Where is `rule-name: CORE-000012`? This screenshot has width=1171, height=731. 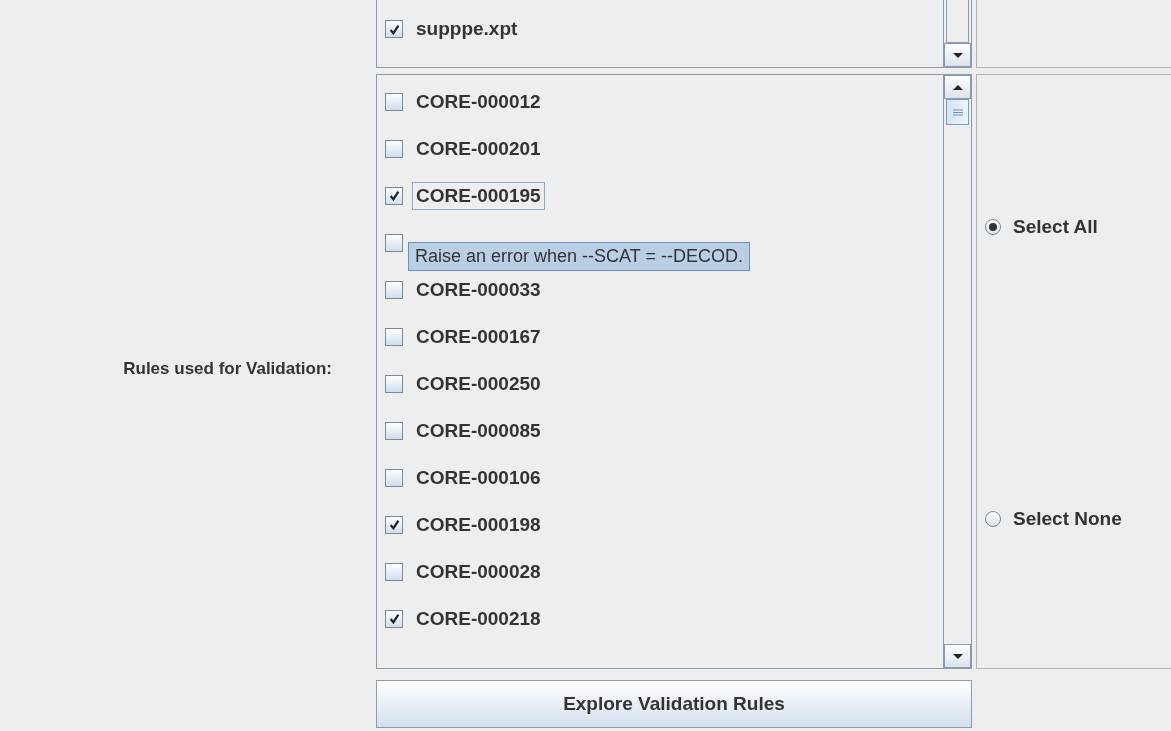 rule-name: CORE-000012 is located at coordinates (478, 101).